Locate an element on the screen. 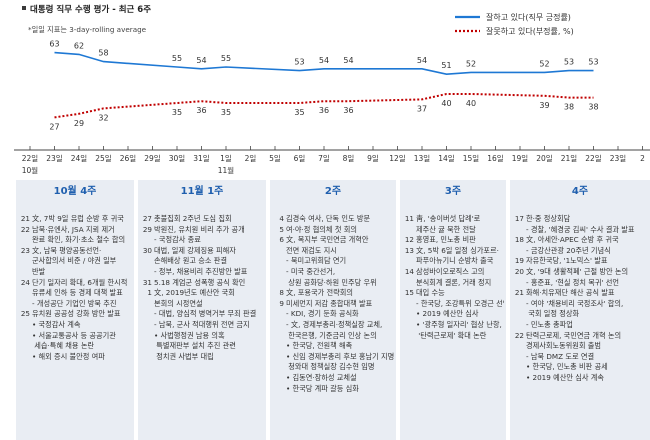 The image size is (650, 440). event-text: 미세먼지 저감 종합대책 발표 is located at coordinates (329, 303).